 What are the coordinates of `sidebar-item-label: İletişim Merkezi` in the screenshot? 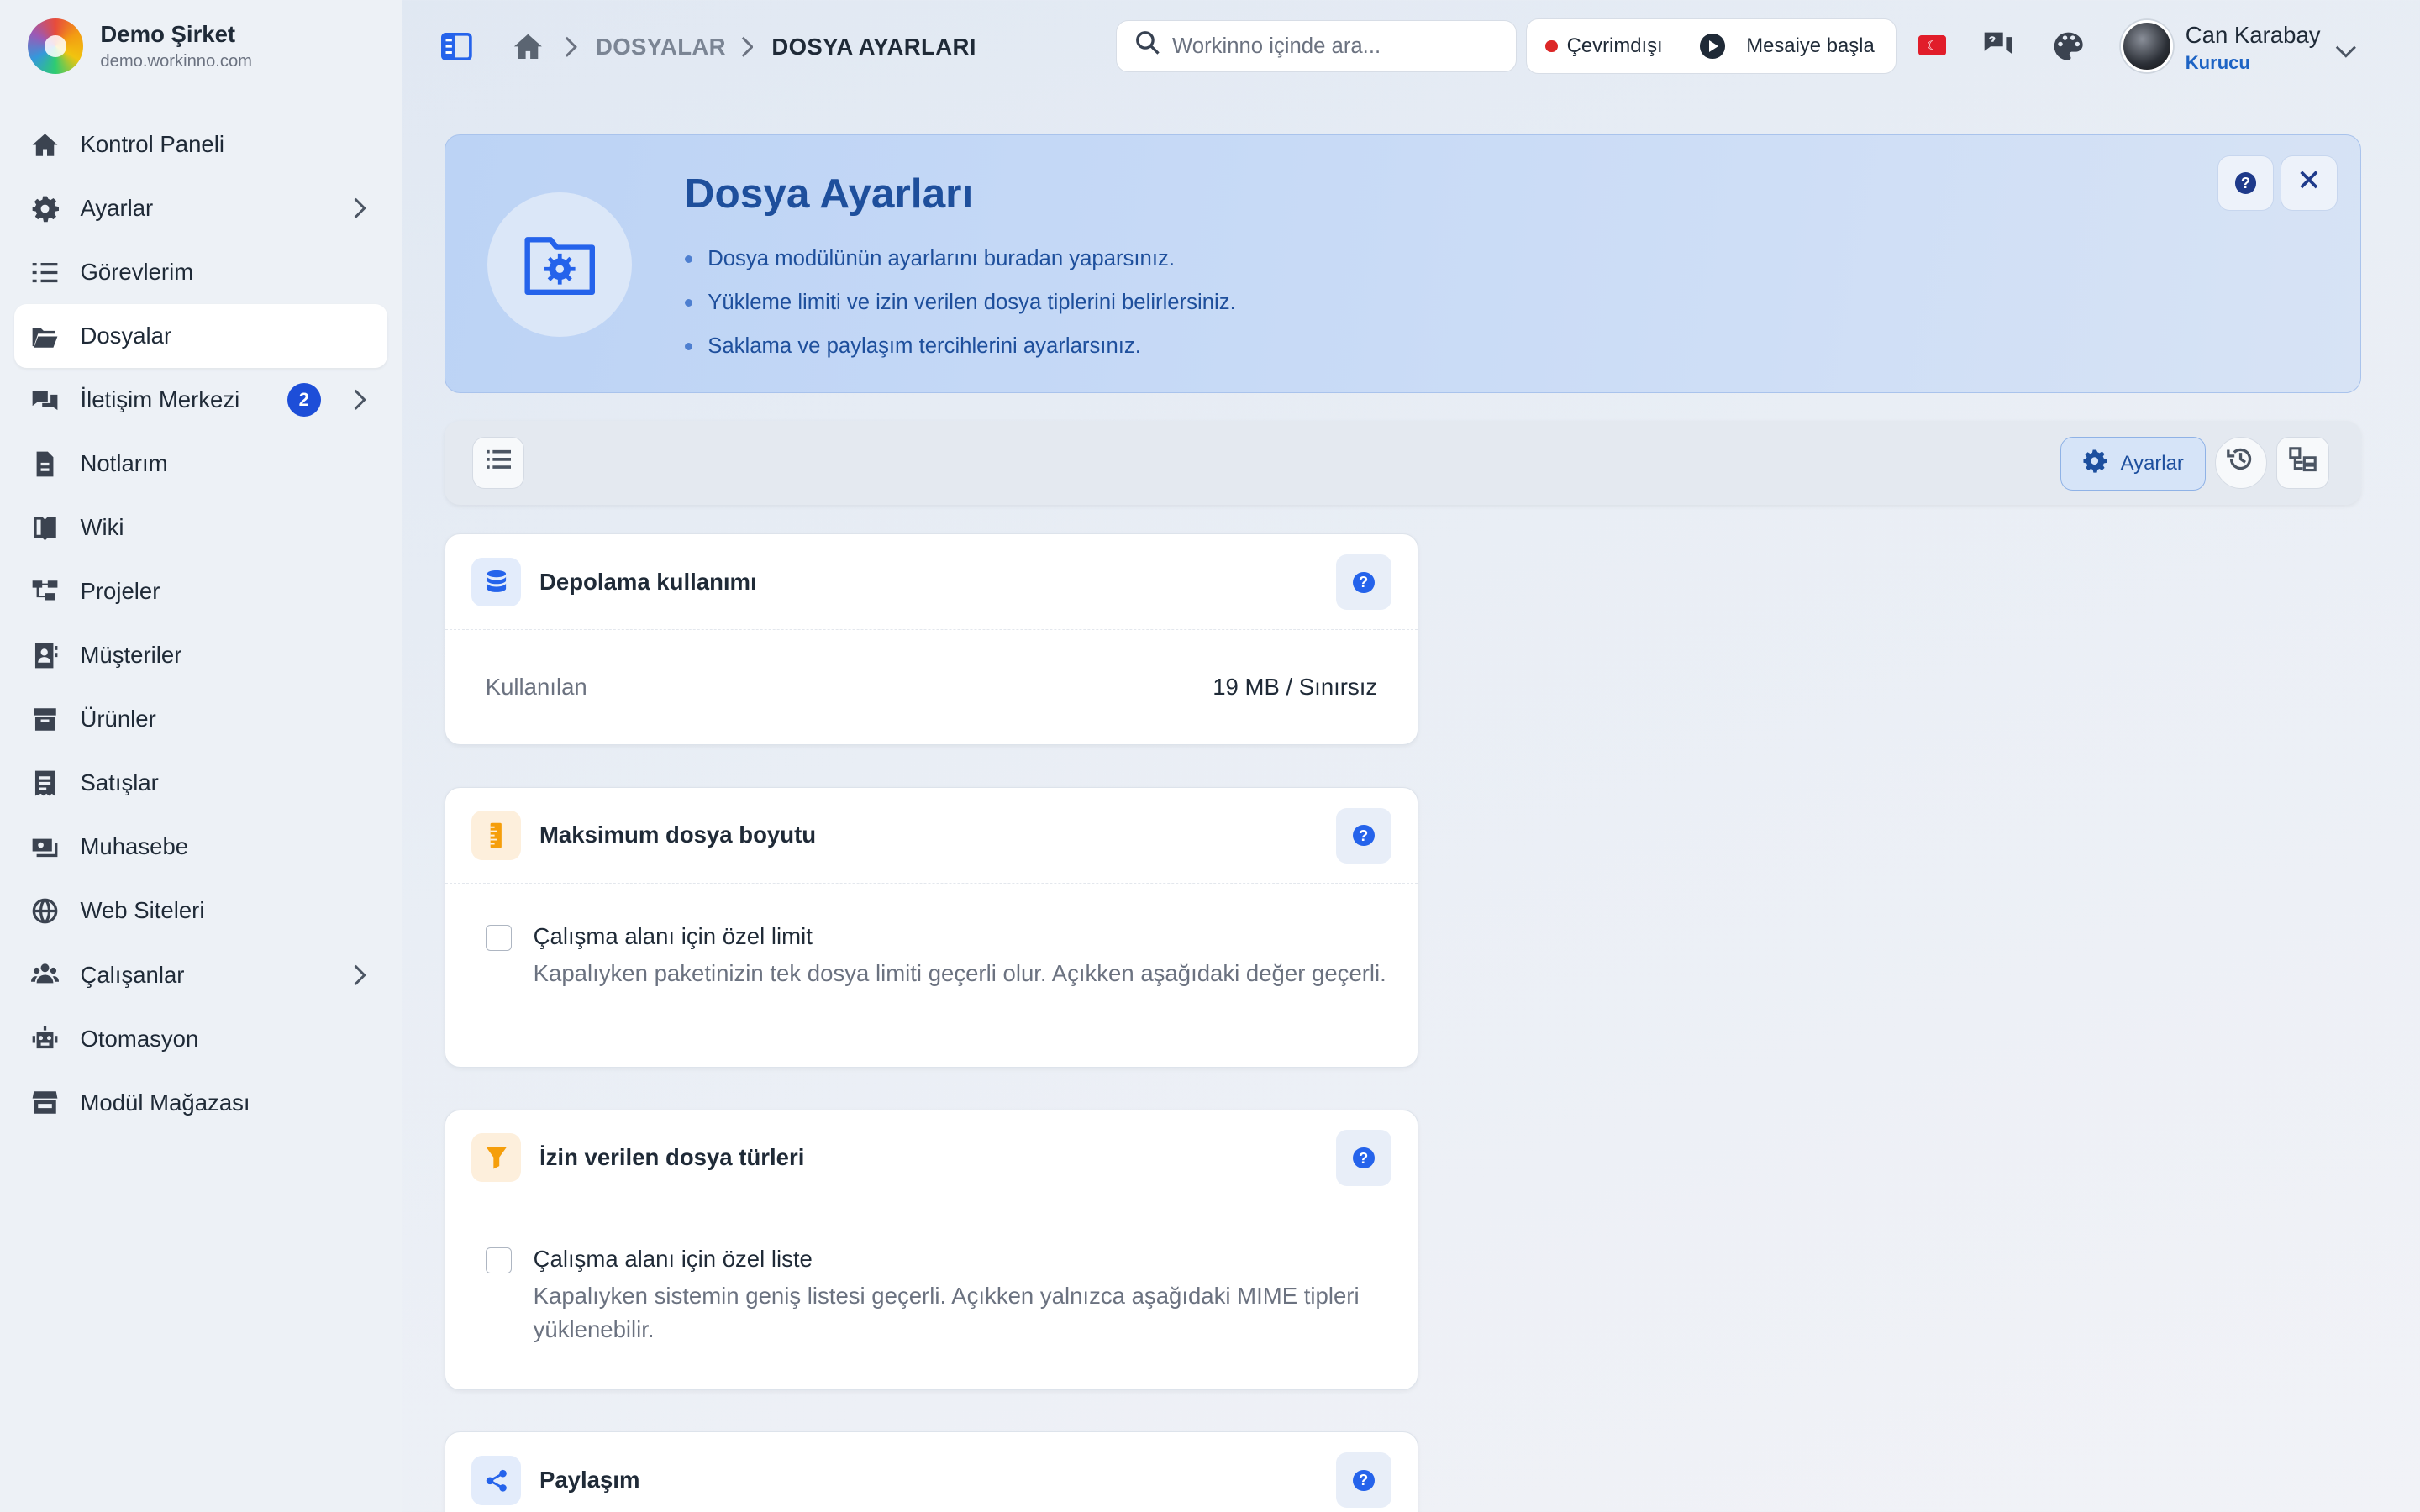 It's located at (160, 399).